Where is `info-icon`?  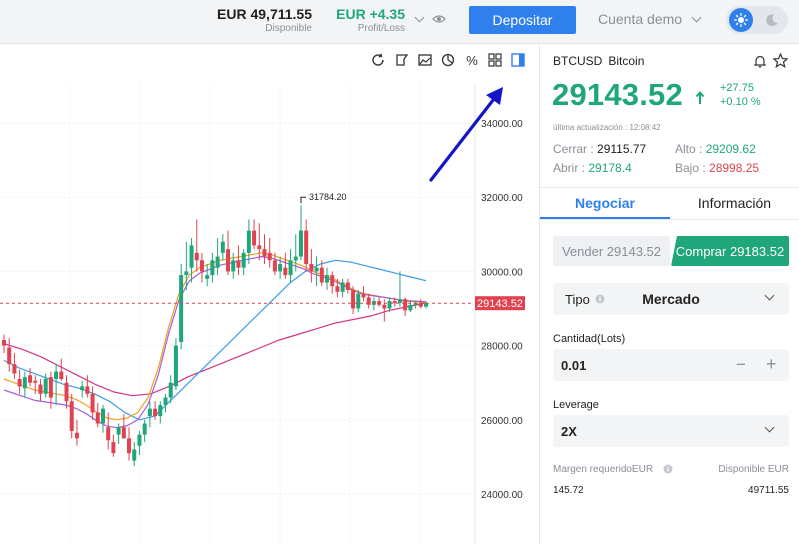
info-icon is located at coordinates (668, 469).